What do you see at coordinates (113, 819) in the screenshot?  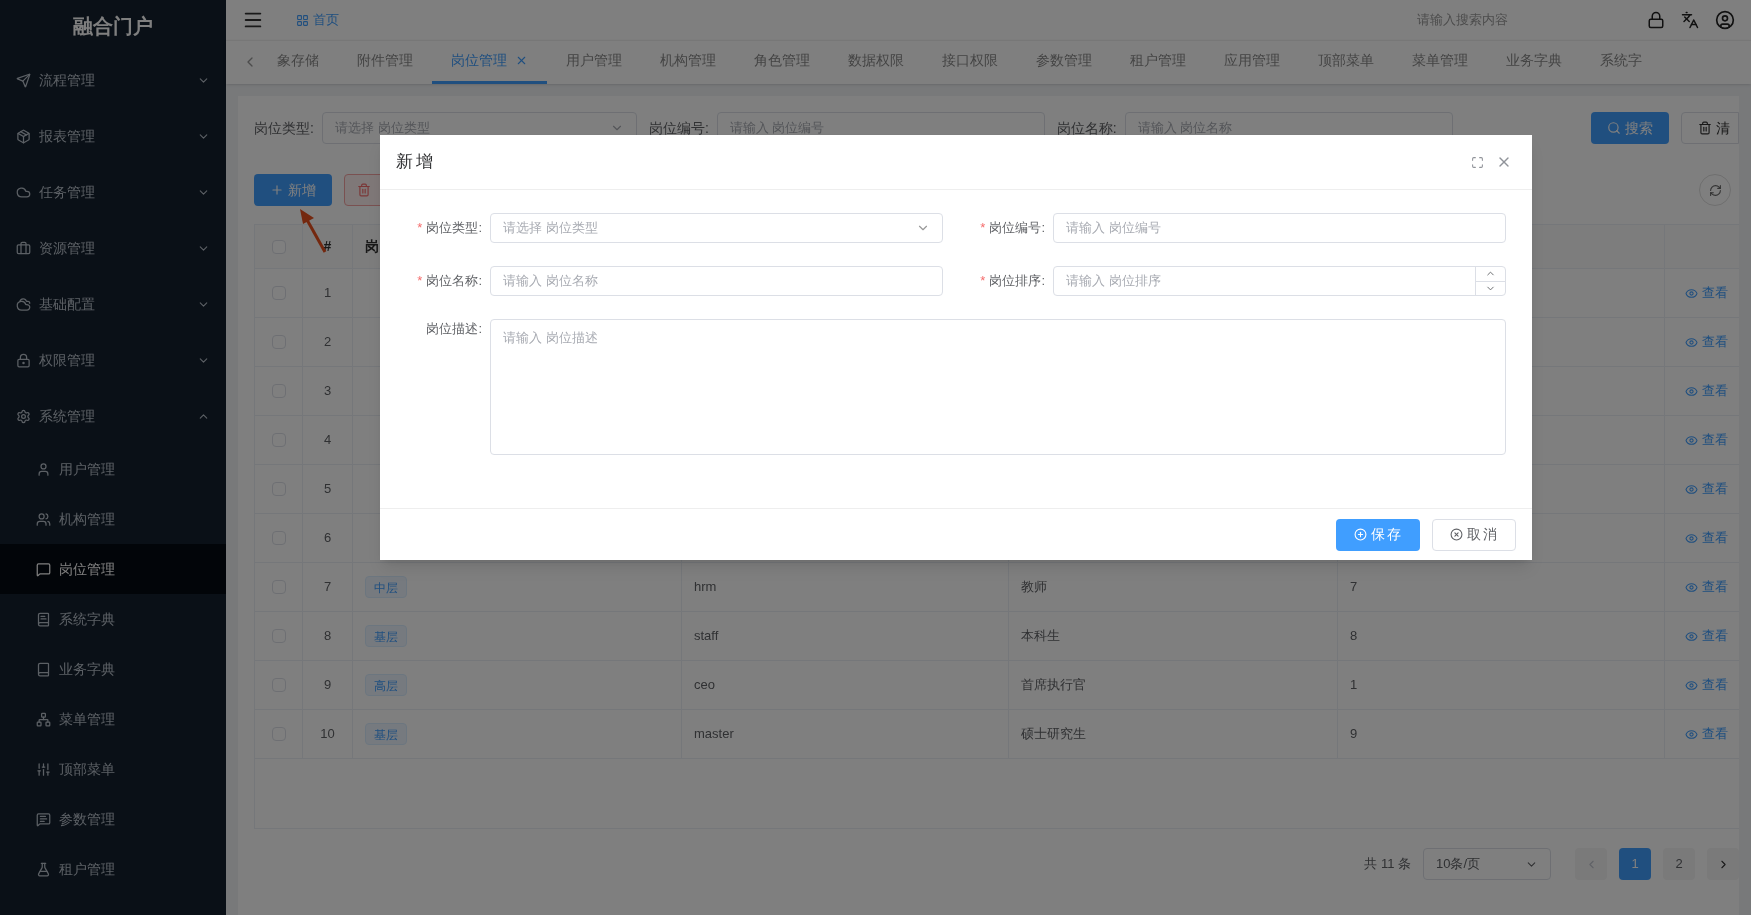 I see `sidebar-subitem: 参数管理` at bounding box center [113, 819].